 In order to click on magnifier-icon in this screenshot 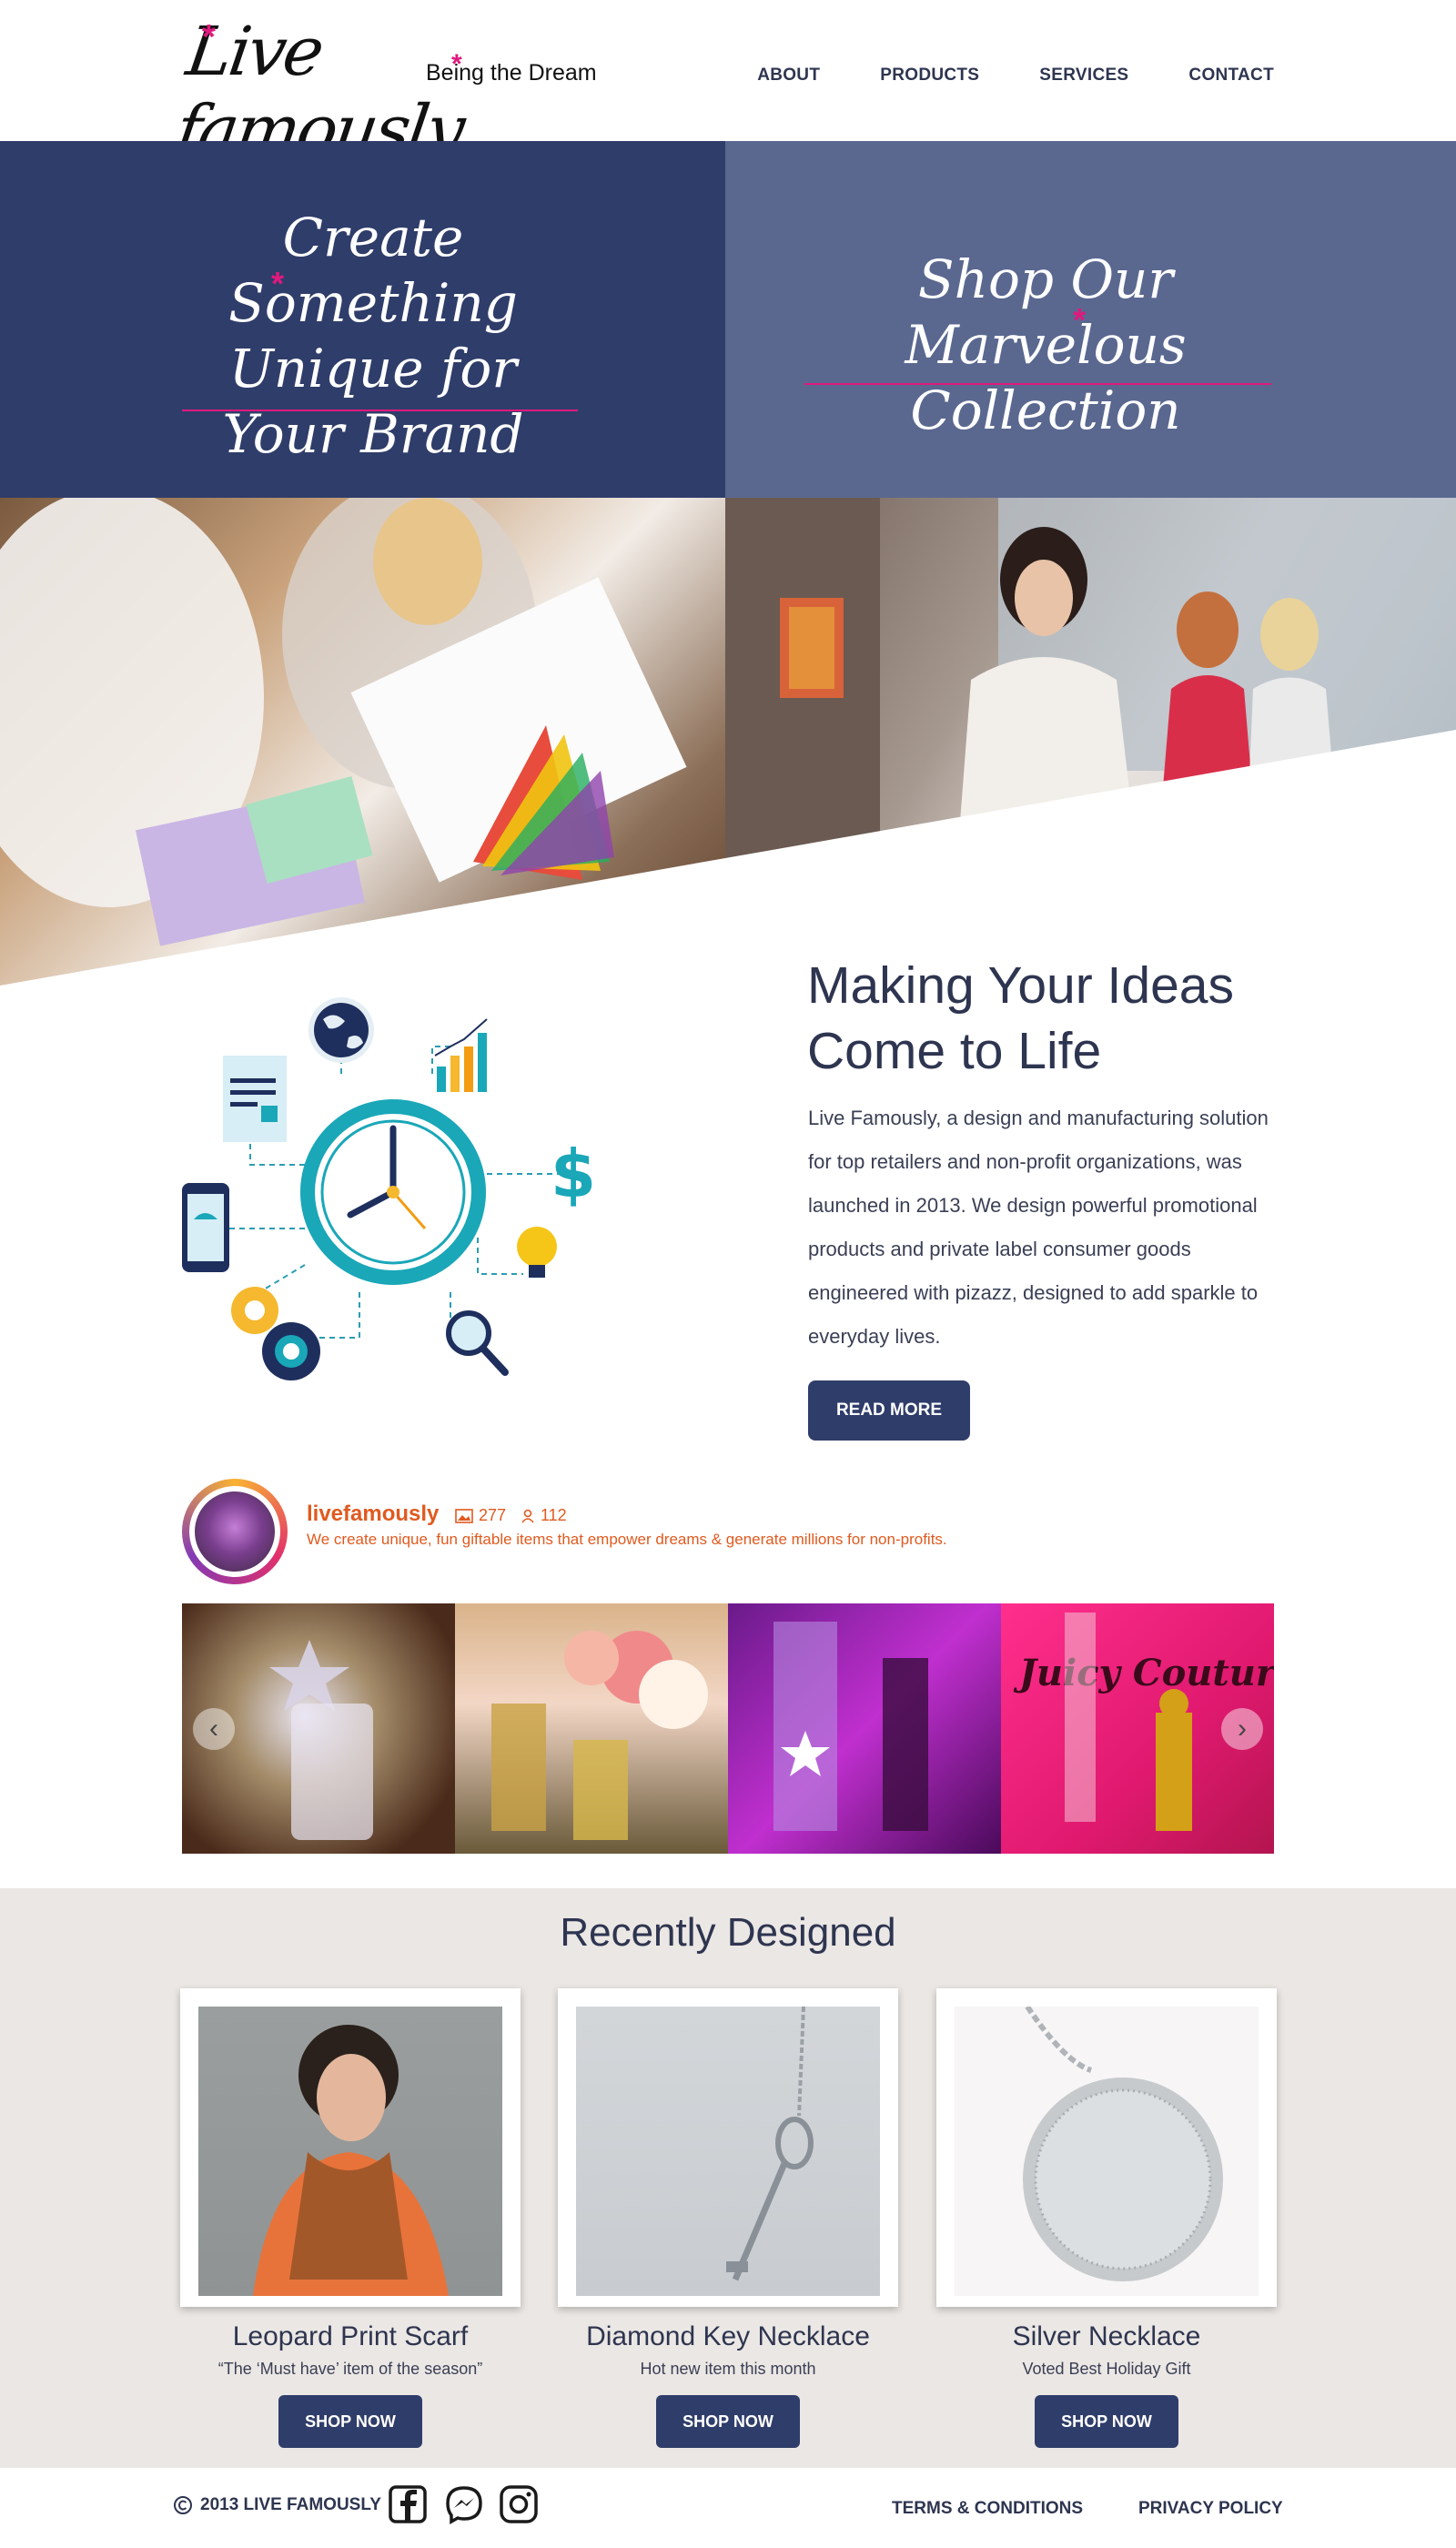, I will do `click(478, 1343)`.